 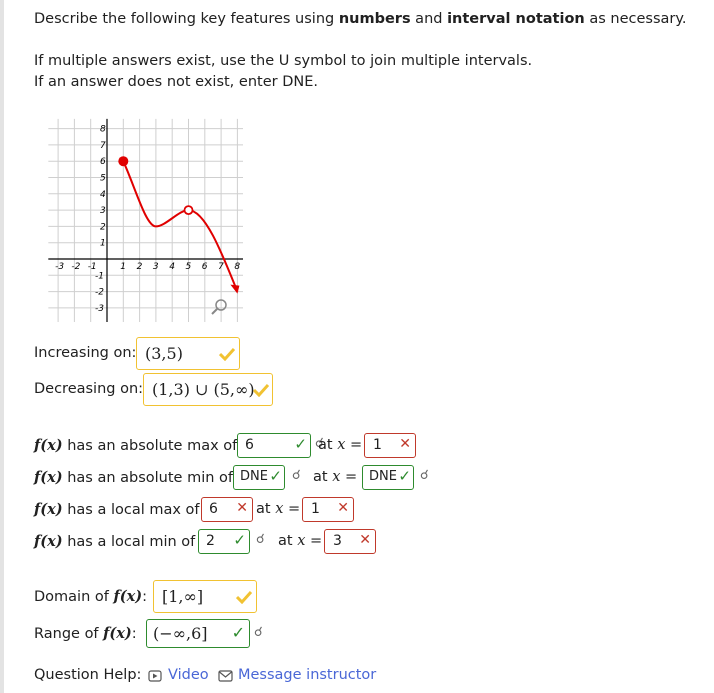 What do you see at coordinates (340, 445) in the screenshot?
I see `abs-max-at: at x =` at bounding box center [340, 445].